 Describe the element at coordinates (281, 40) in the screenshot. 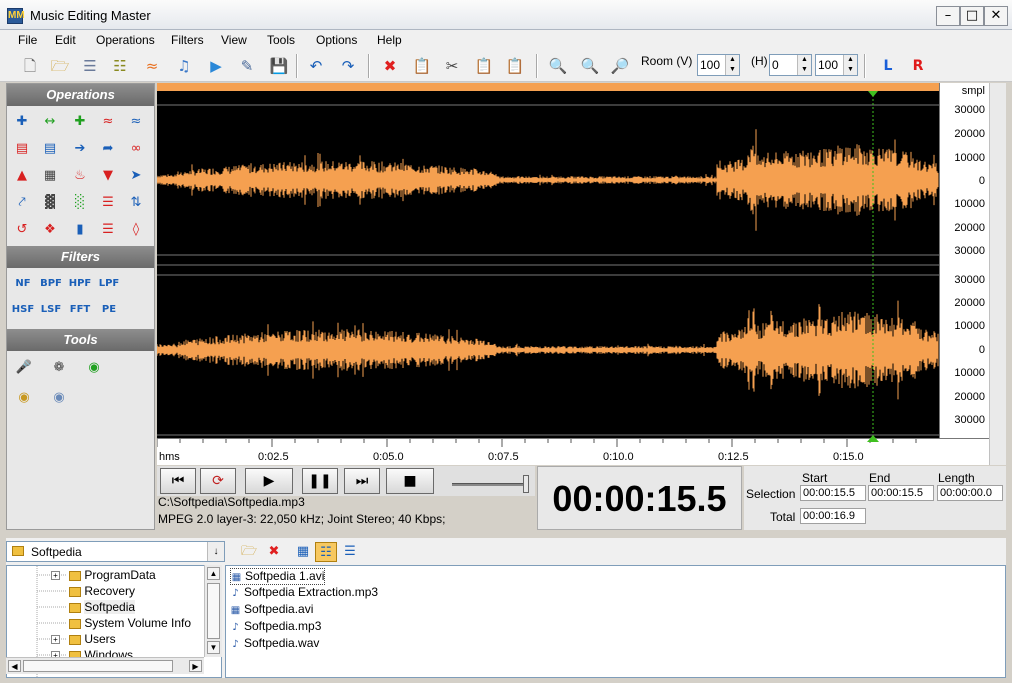

I see `menu-tools: Tools` at that location.